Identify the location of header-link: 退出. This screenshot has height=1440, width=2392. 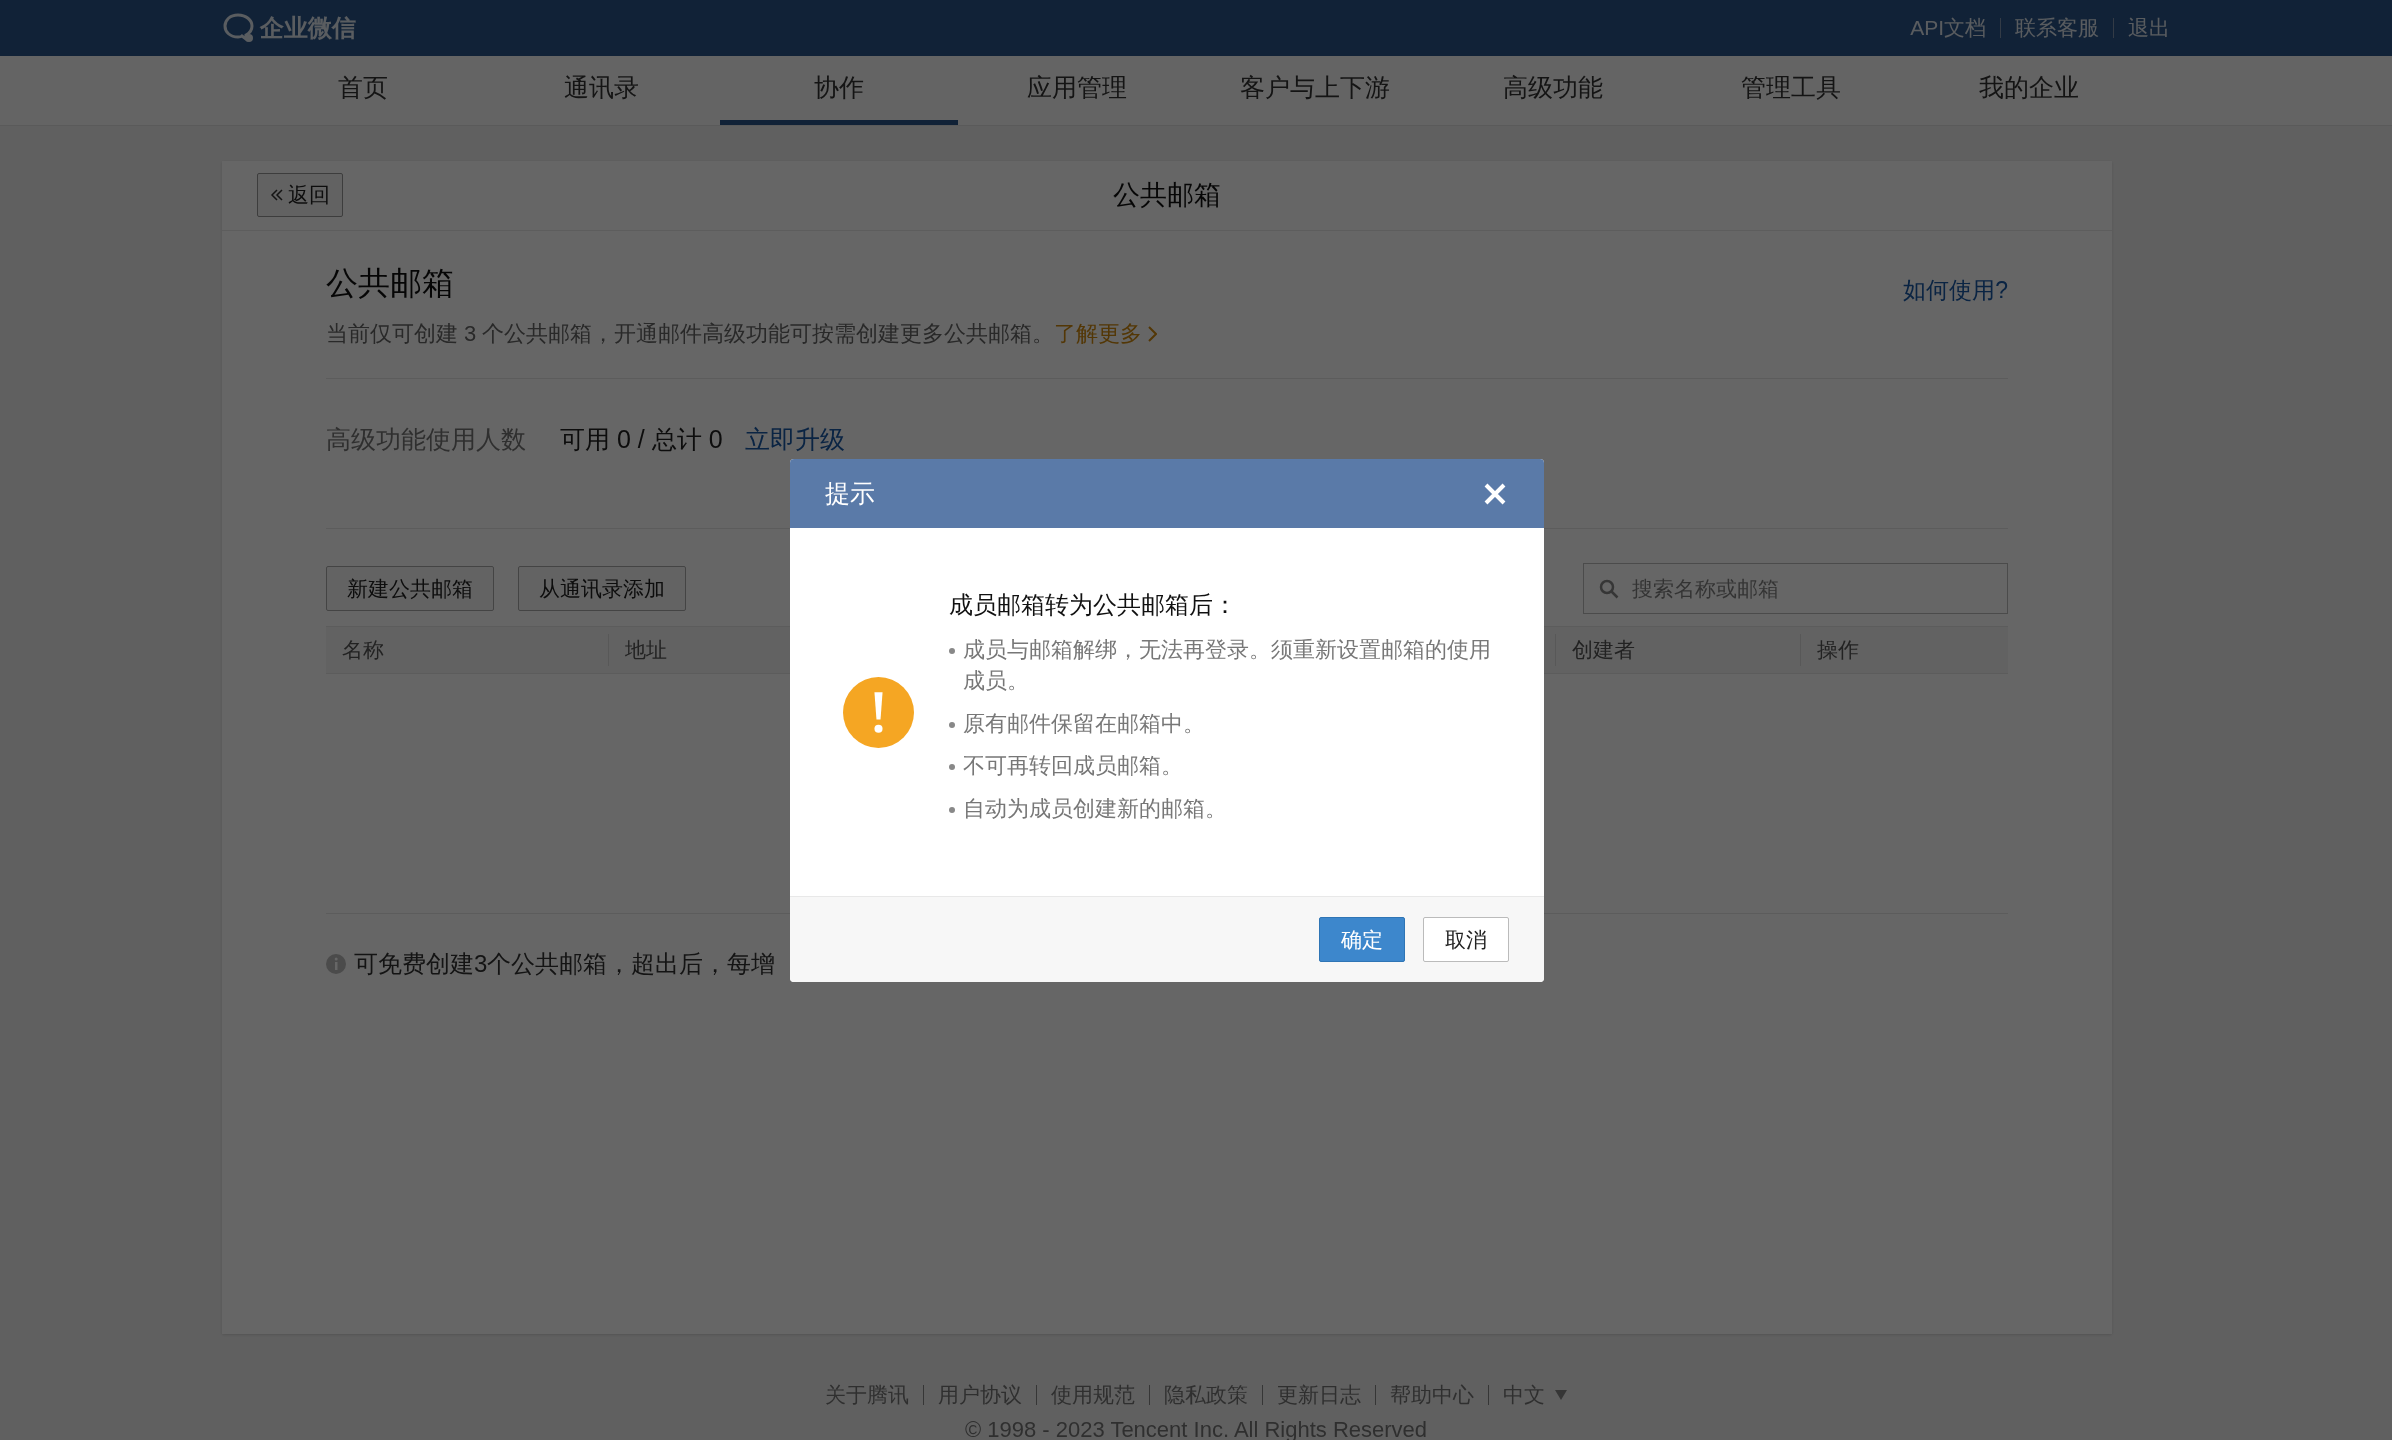
(2149, 28).